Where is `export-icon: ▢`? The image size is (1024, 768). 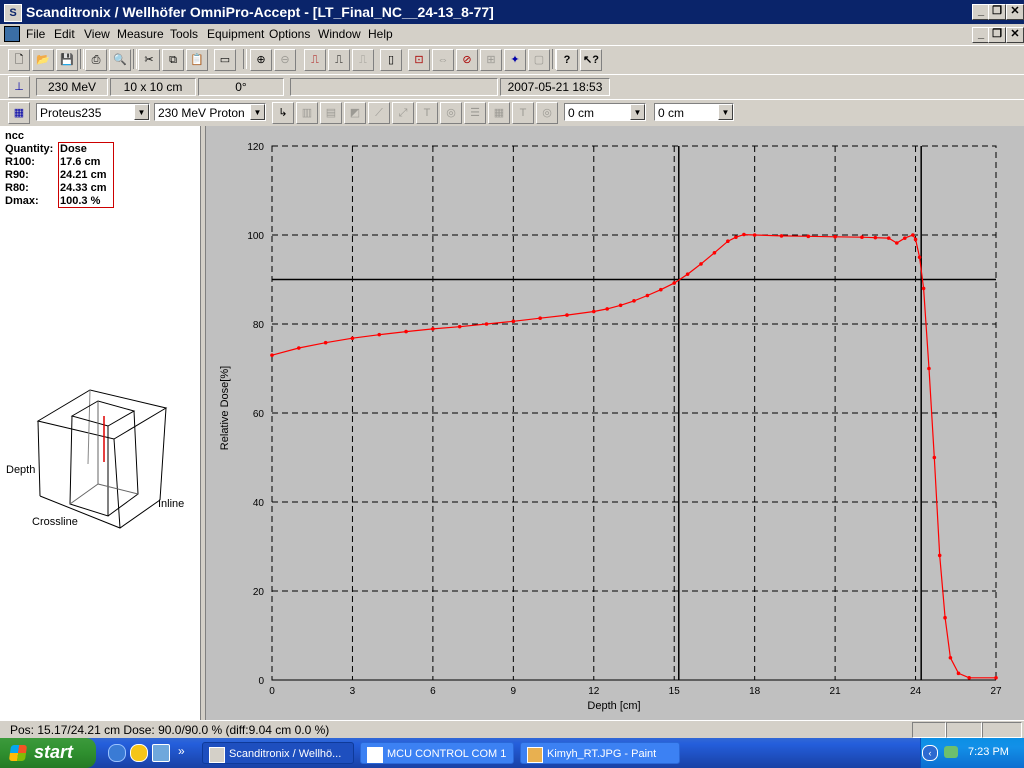
export-icon: ▢ is located at coordinates (539, 60).